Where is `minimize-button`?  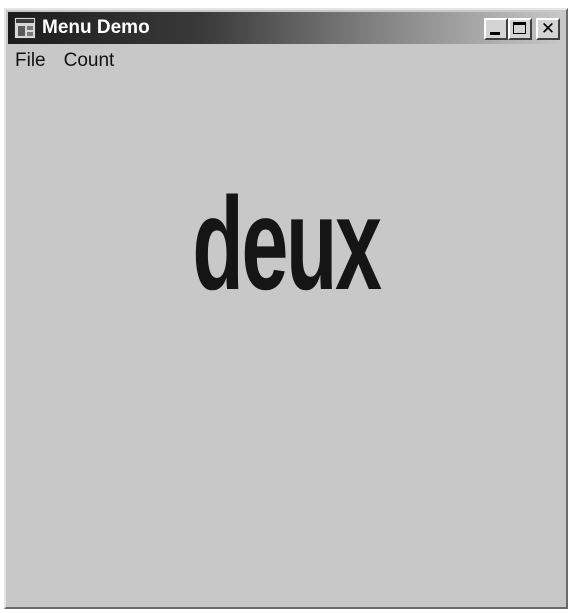
minimize-button is located at coordinates (496, 29).